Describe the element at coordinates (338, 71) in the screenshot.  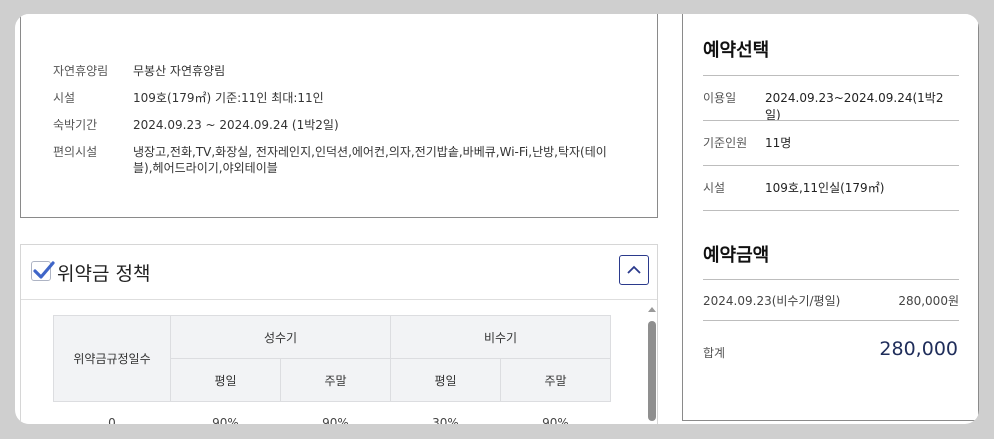
I see `info-row-forest: 자연휴양림 무봉산 자연휴양림` at that location.